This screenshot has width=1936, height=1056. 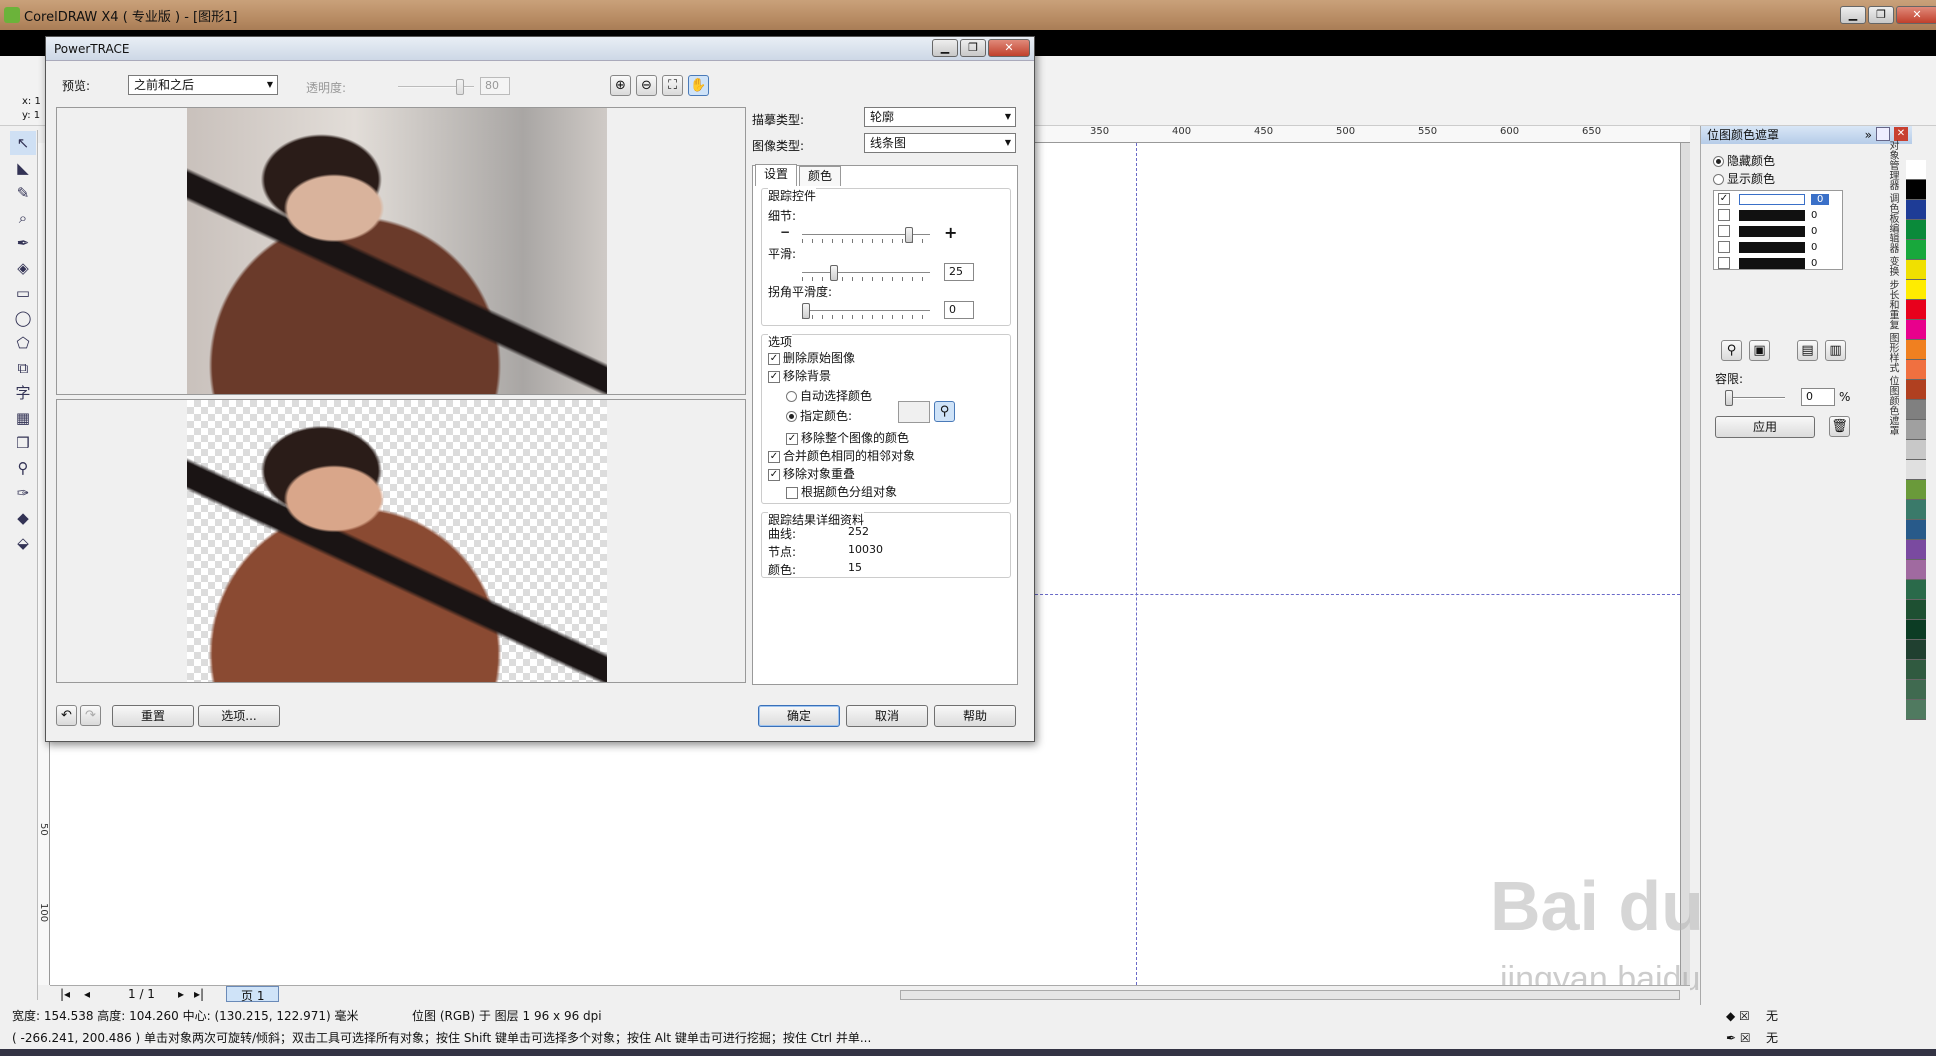 What do you see at coordinates (774, 358) in the screenshot?
I see `delete-original-checkbox: ✓` at bounding box center [774, 358].